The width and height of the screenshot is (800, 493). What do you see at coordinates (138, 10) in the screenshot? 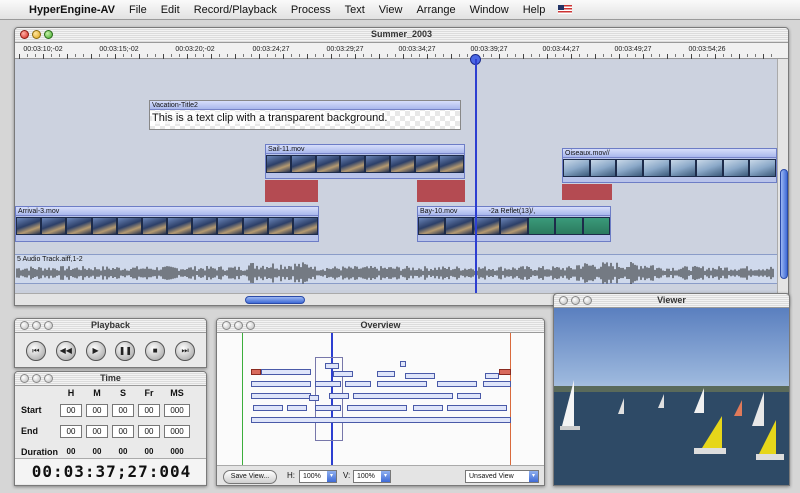
I see `menu-file: File` at bounding box center [138, 10].